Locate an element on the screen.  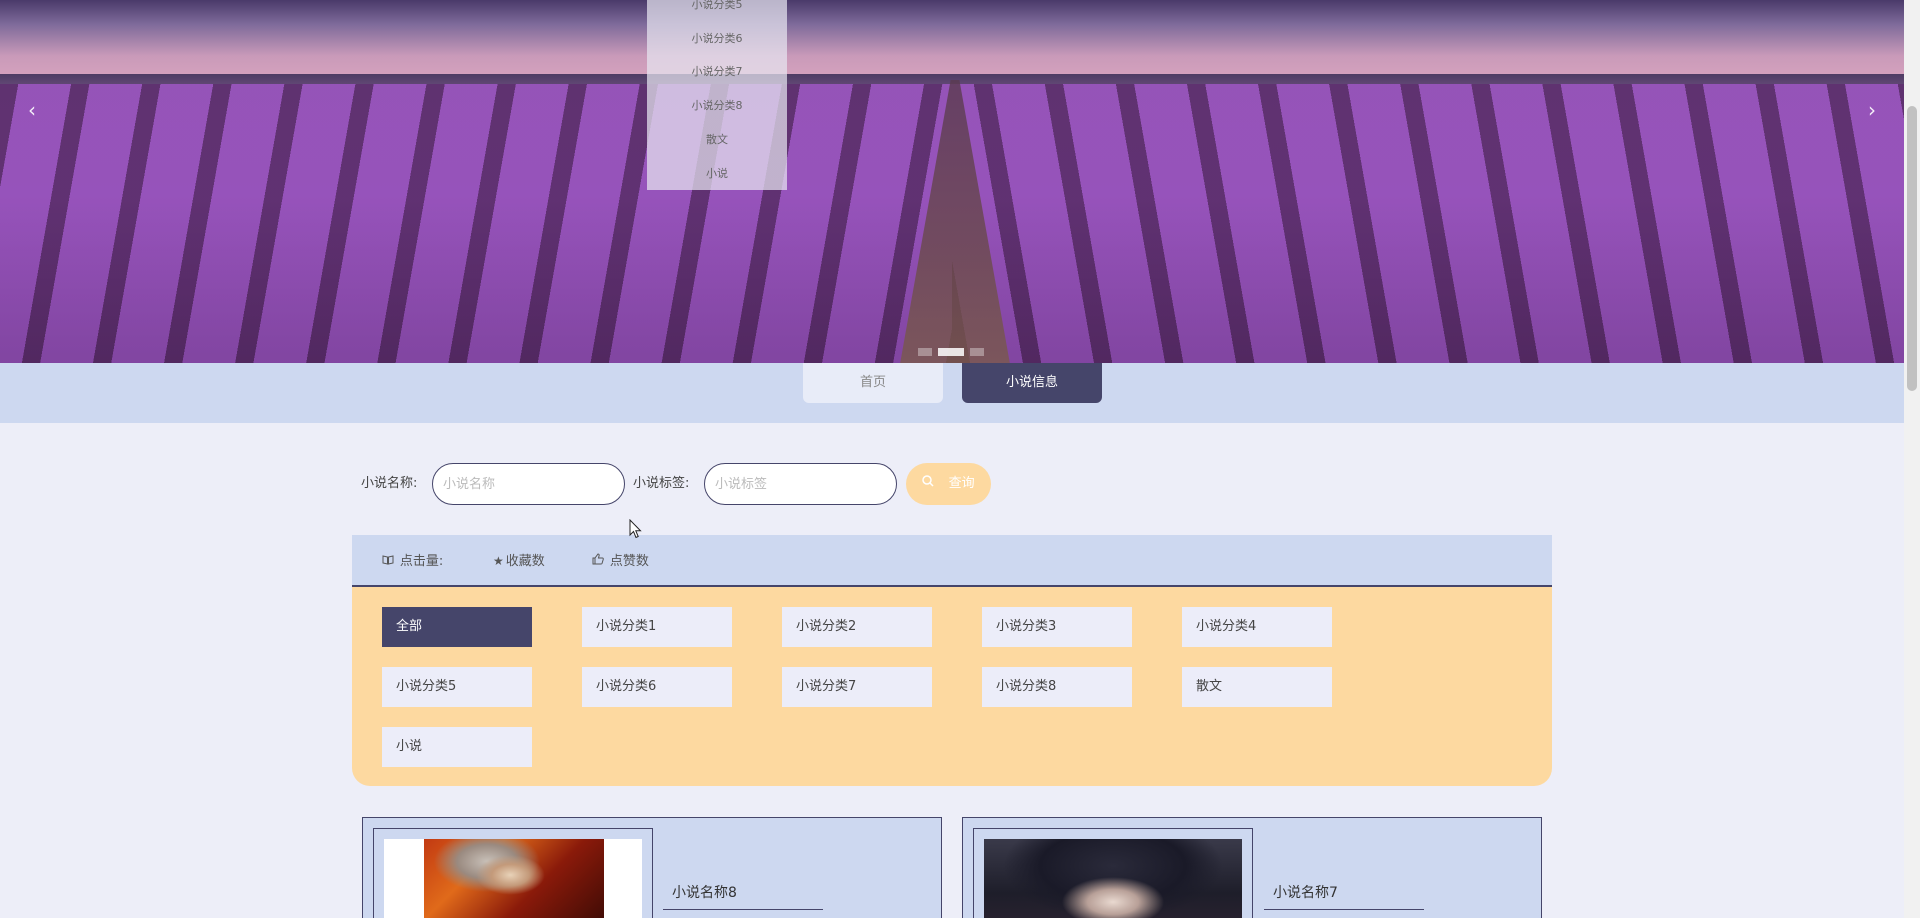
sort-favorites: ★ 收藏数 is located at coordinates (519, 561).